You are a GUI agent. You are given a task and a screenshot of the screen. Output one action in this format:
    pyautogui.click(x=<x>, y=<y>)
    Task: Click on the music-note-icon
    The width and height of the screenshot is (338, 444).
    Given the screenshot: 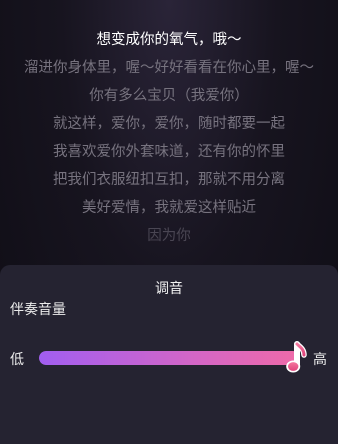 What is the action you would take?
    pyautogui.click(x=296, y=358)
    